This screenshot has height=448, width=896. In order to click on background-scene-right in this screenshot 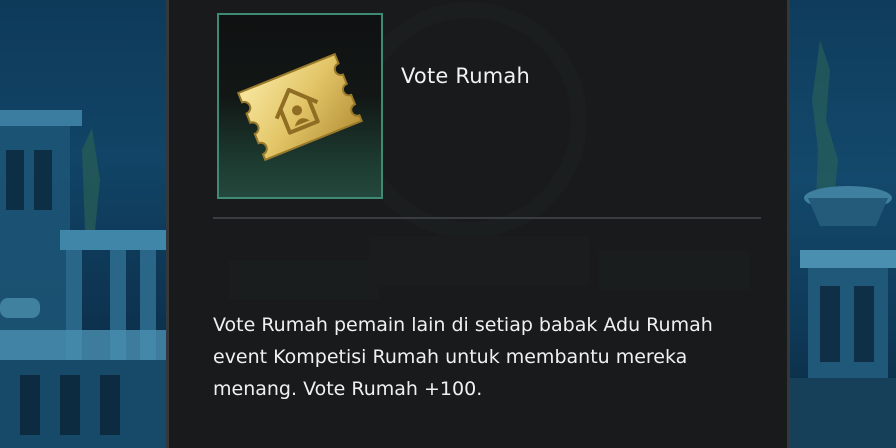, I will do `click(843, 224)`.